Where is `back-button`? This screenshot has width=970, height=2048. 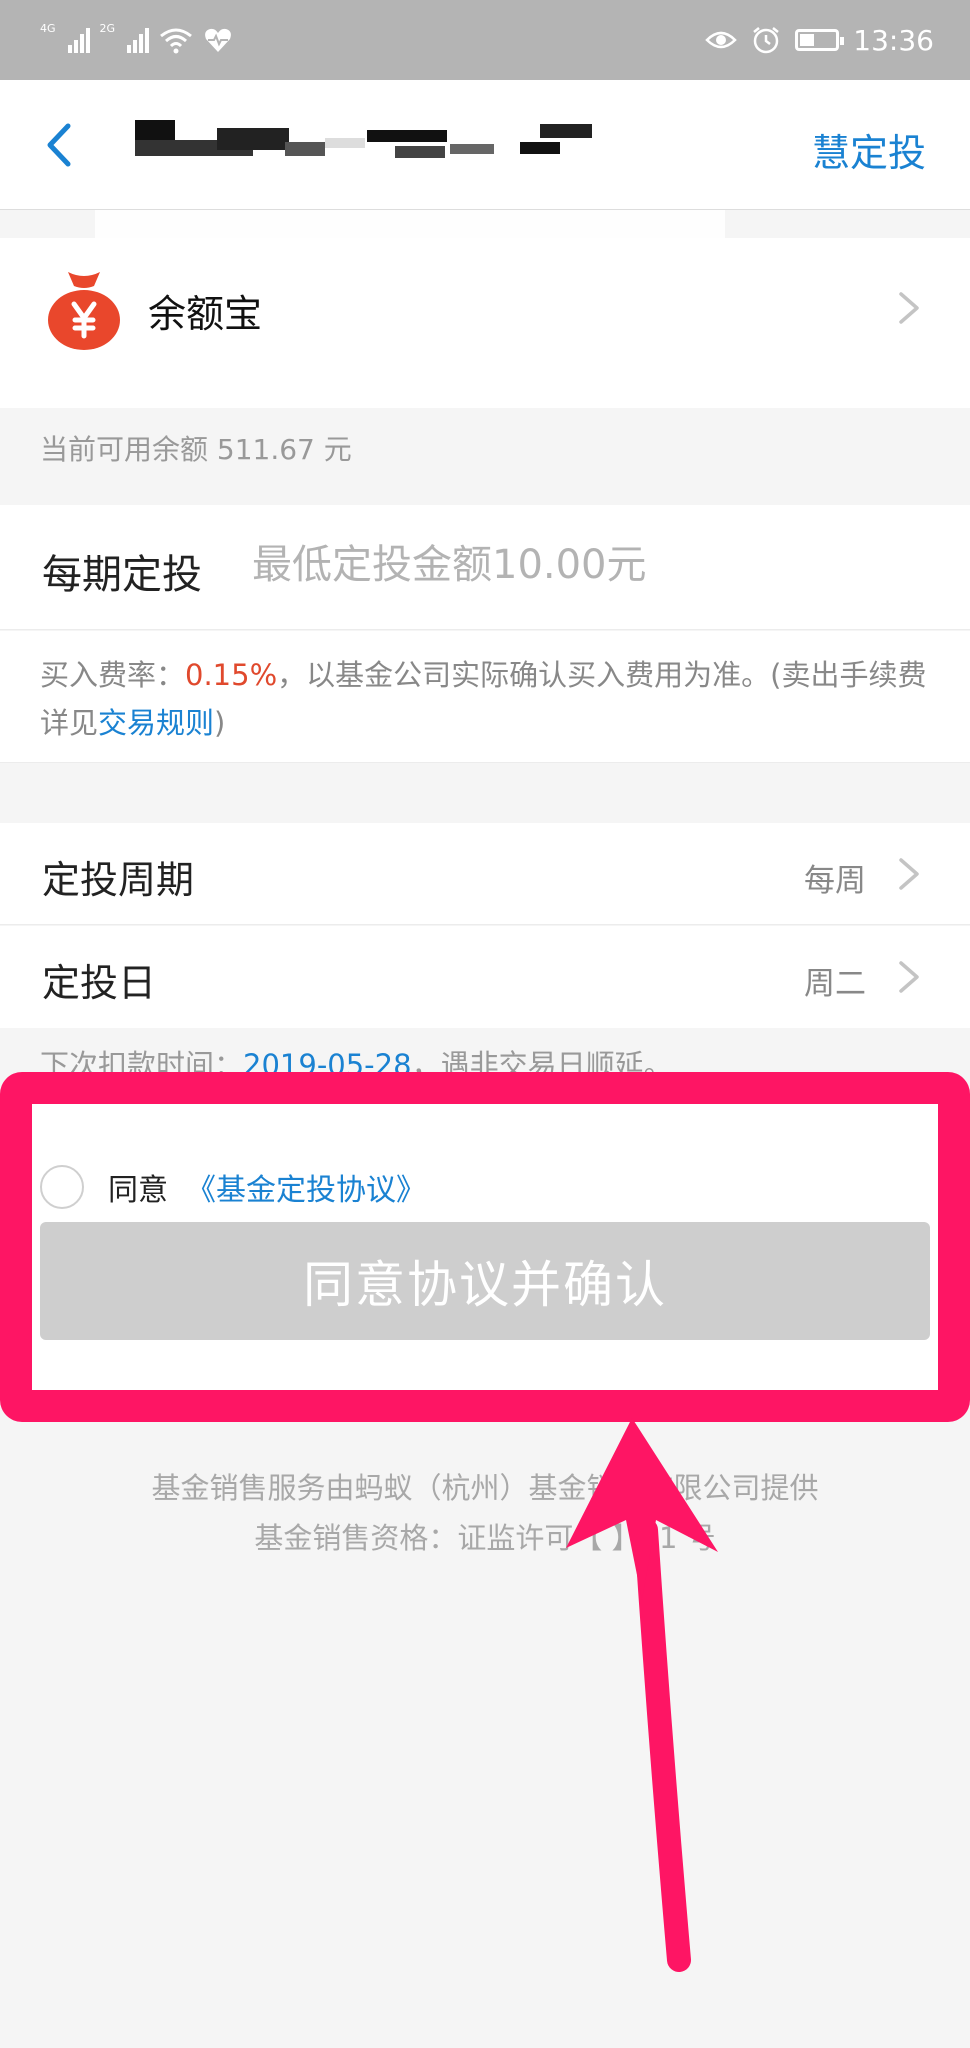
back-button is located at coordinates (60, 145).